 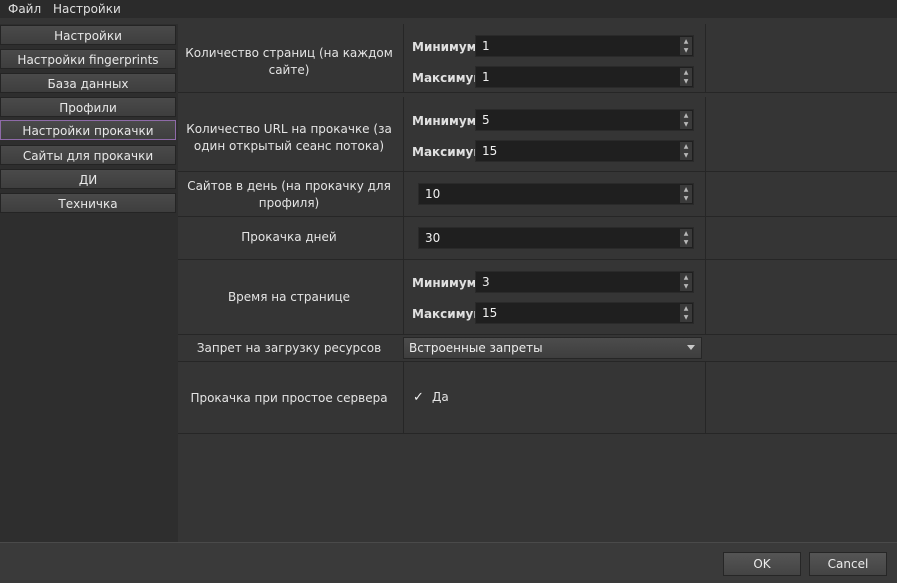 I want to click on dialog-button-bar: OK Cancel, so click(x=448, y=562).